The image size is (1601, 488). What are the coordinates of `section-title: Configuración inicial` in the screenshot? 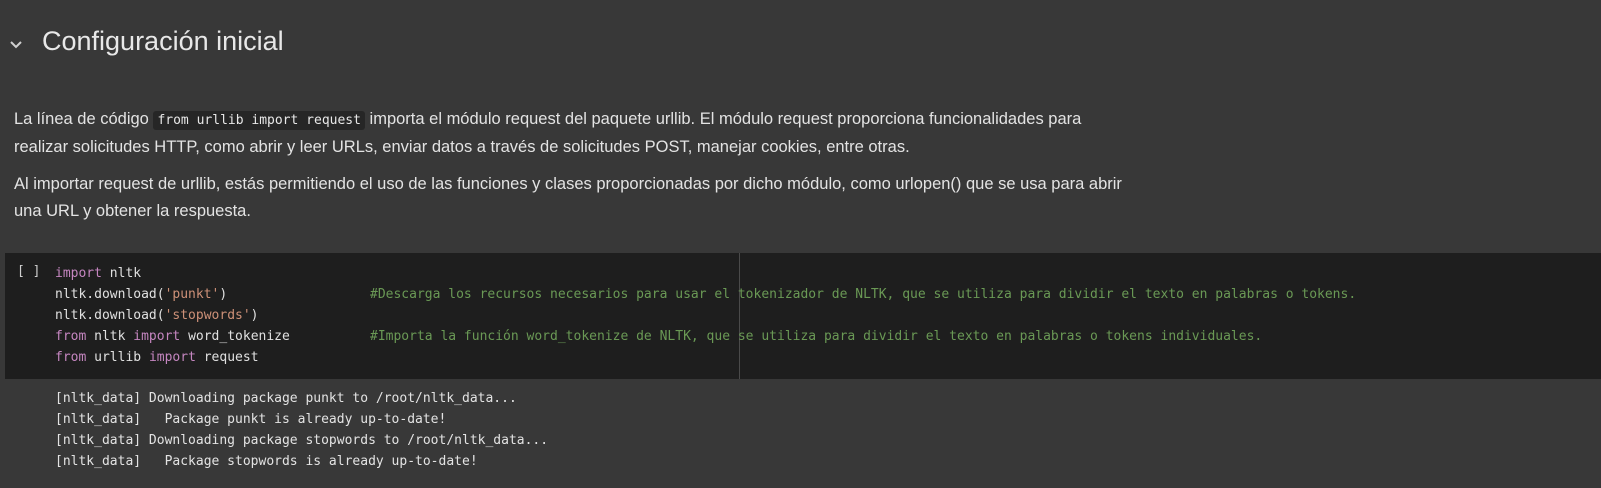 It's located at (163, 41).